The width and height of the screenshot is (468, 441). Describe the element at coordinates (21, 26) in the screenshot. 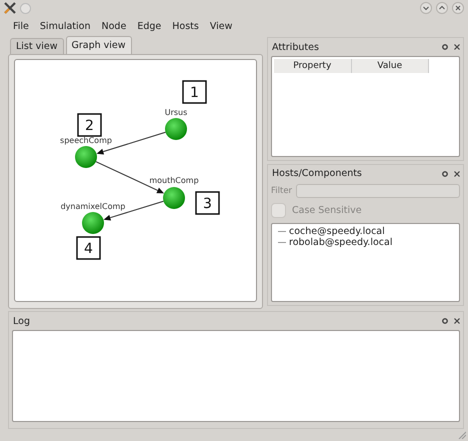

I see `menu-item: File` at that location.